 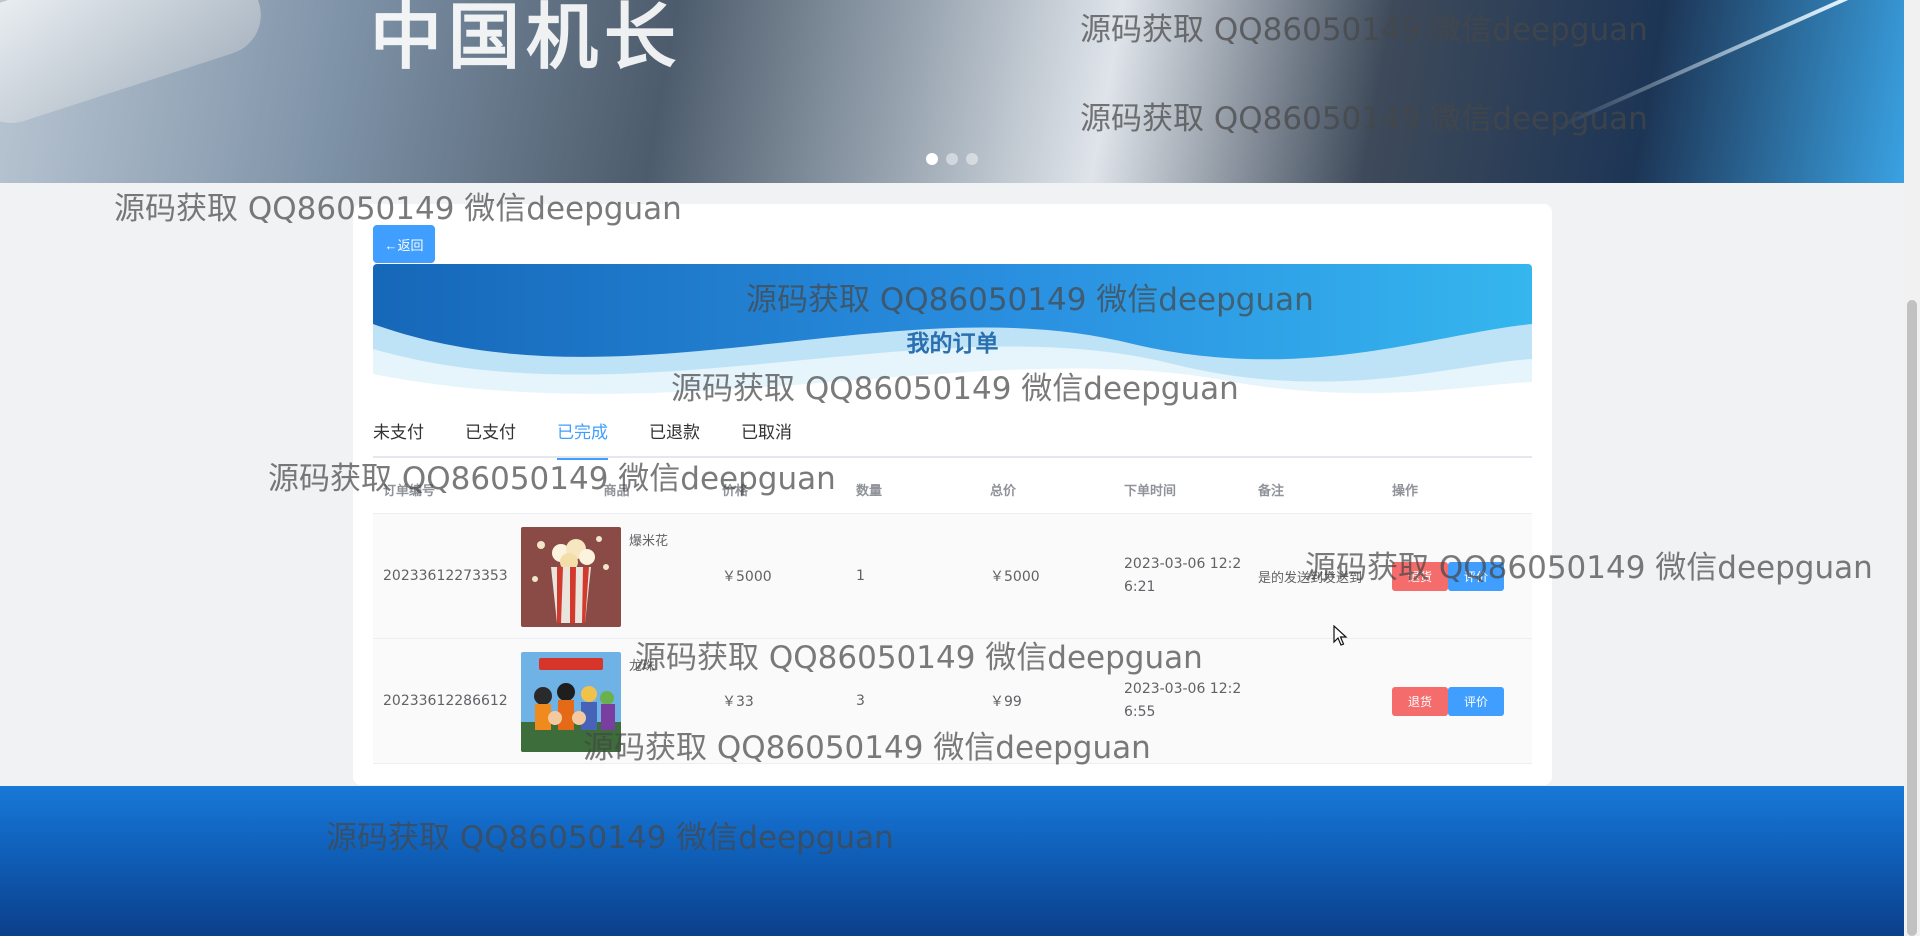 What do you see at coordinates (869, 491) in the screenshot?
I see `header-quantity: 数量` at bounding box center [869, 491].